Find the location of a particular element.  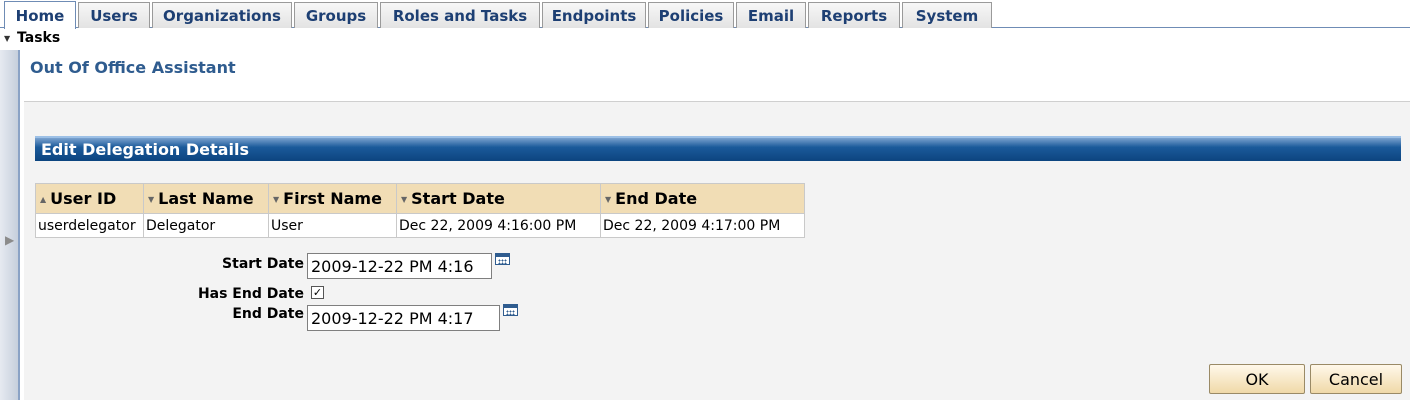

tab-label: Home is located at coordinates (40, 15).